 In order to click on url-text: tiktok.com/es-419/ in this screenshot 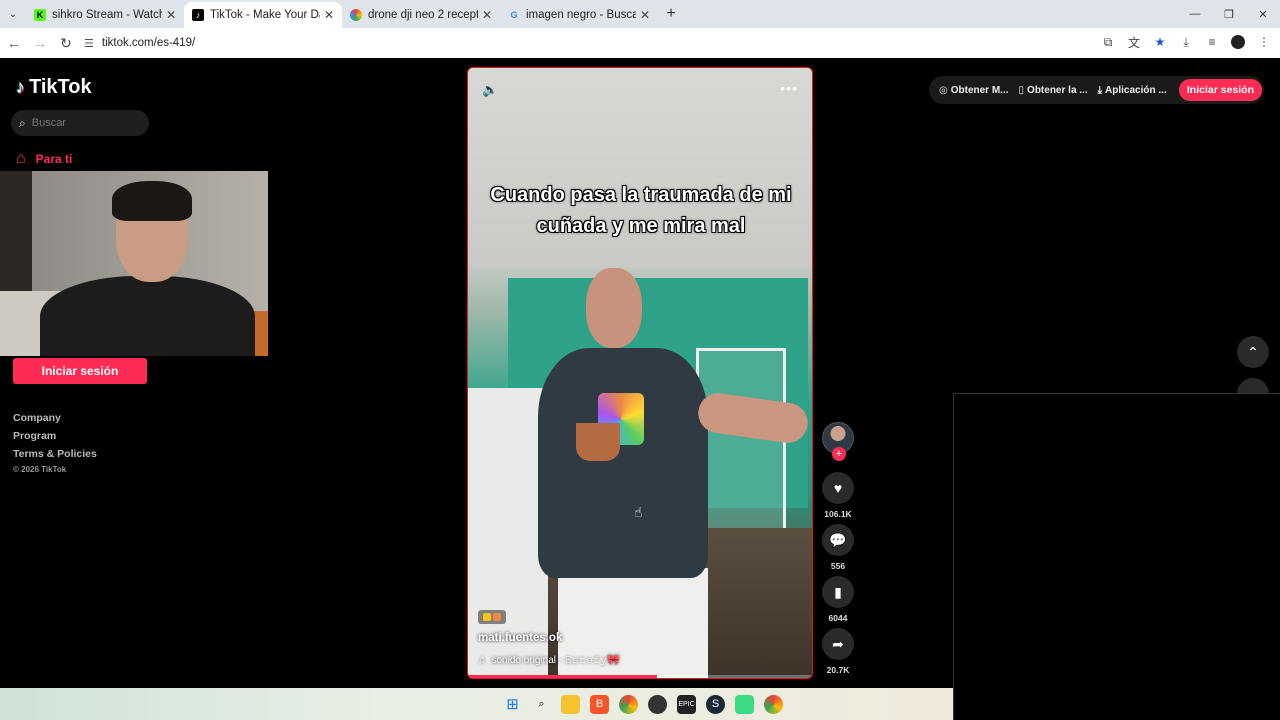, I will do `click(148, 43)`.